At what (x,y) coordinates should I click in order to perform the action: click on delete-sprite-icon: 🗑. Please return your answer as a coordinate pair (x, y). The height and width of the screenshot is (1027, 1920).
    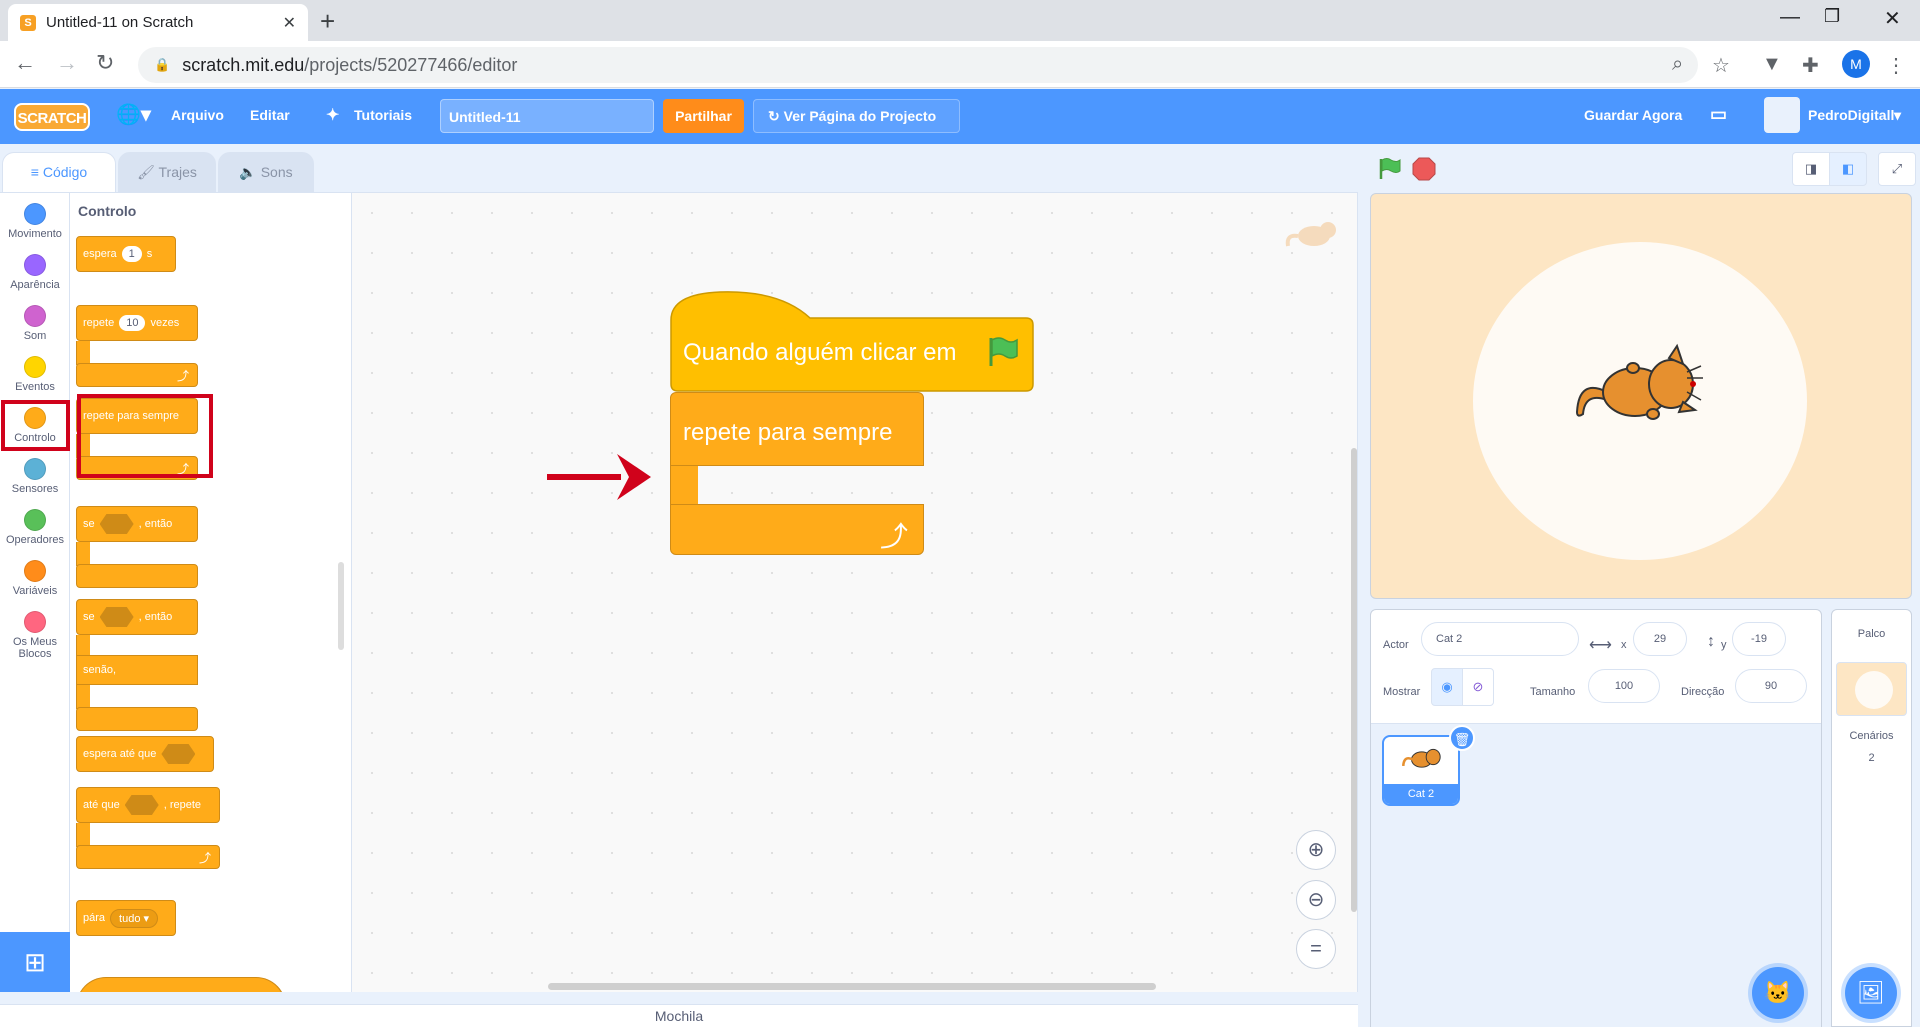
    Looking at the image, I should click on (1462, 738).